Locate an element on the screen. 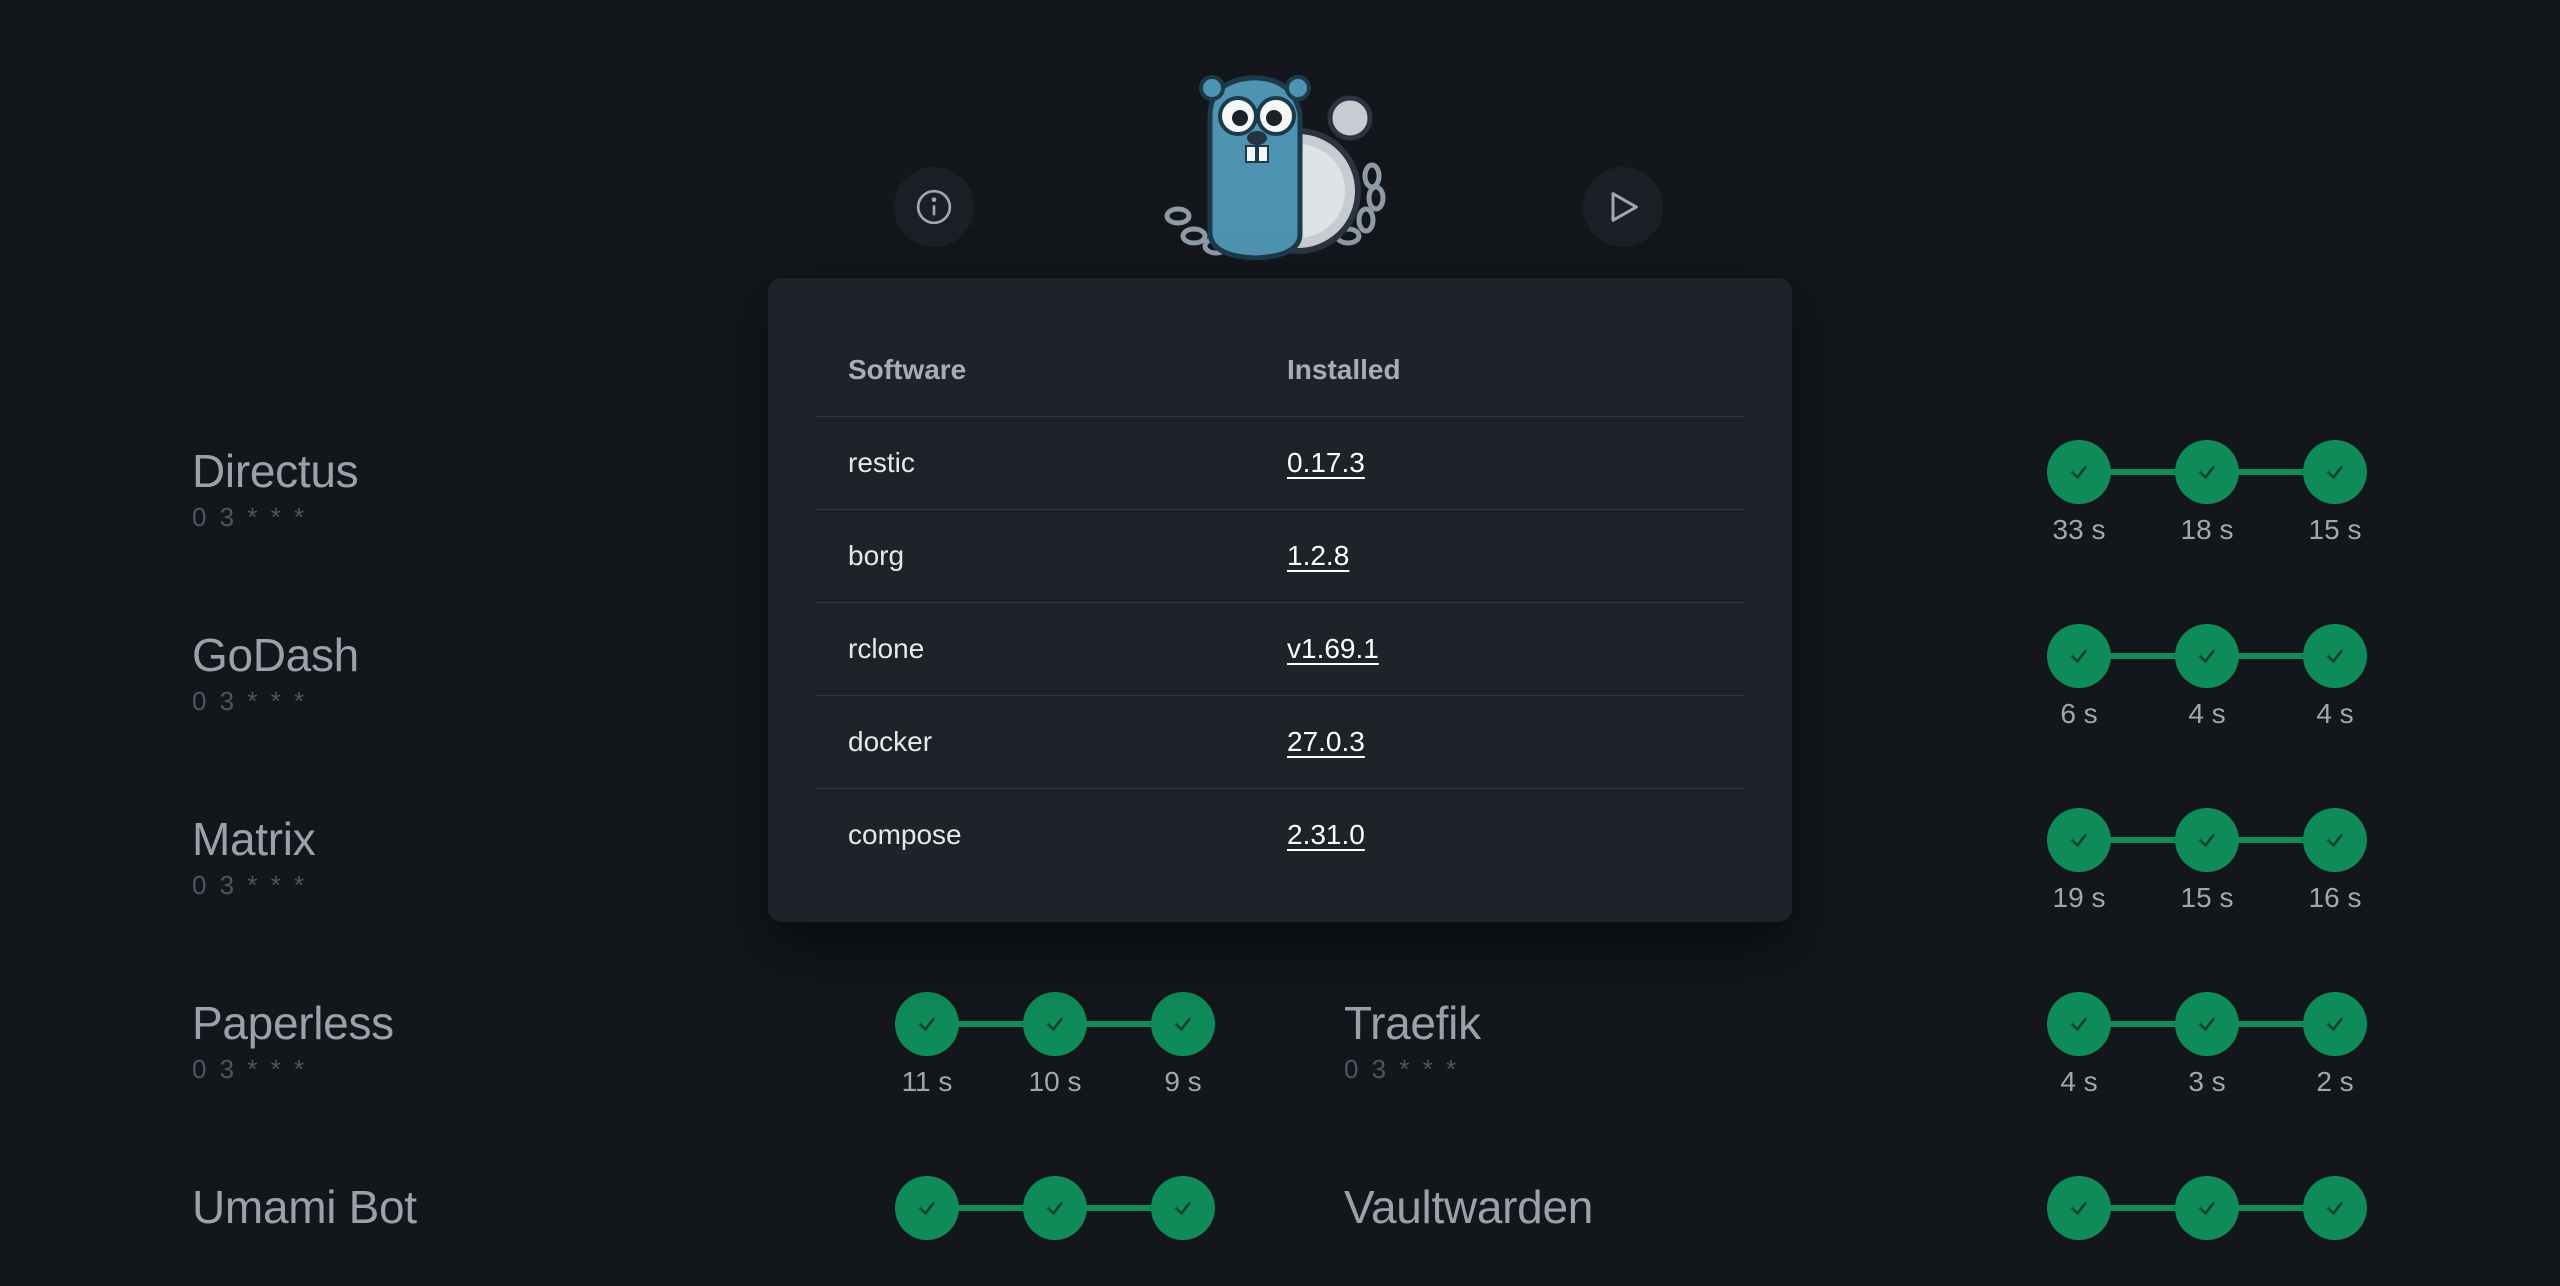 This screenshot has height=1286, width=2560. table-row: docker 27.0.3 is located at coordinates (1280, 742).